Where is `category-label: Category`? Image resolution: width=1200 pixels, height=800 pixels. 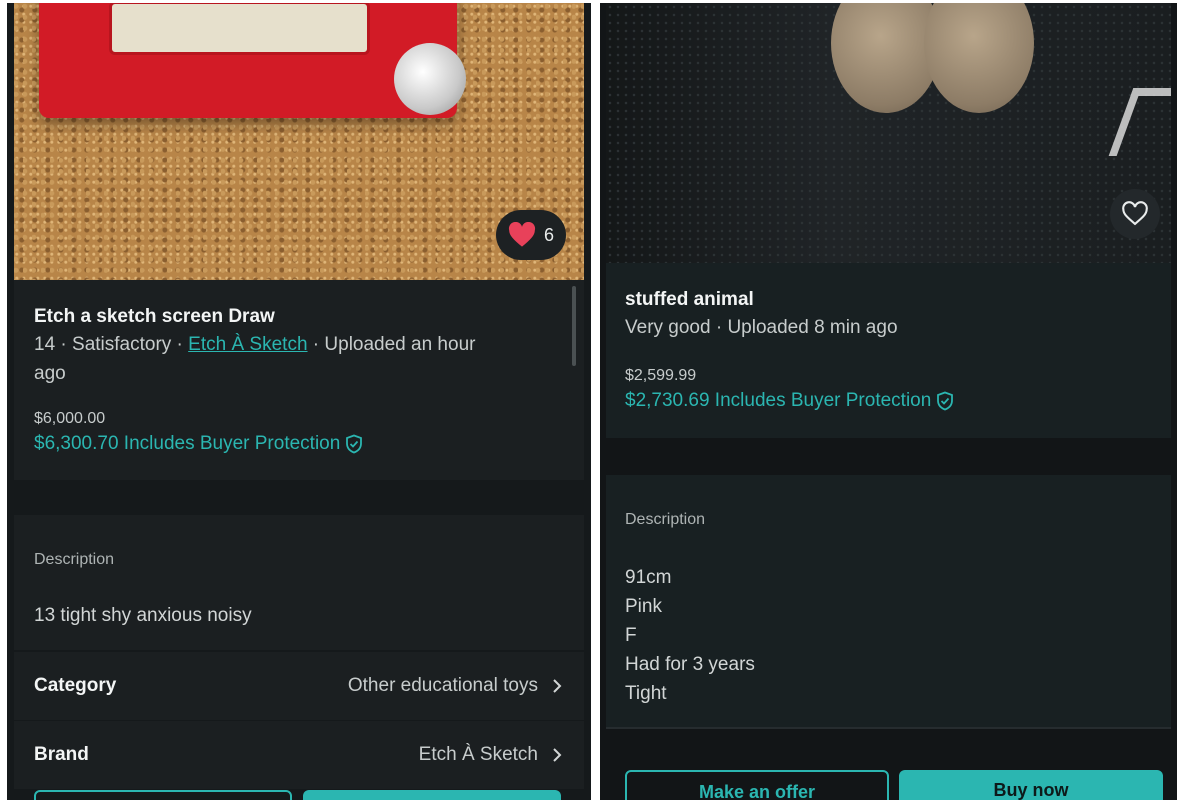
category-label: Category is located at coordinates (75, 685).